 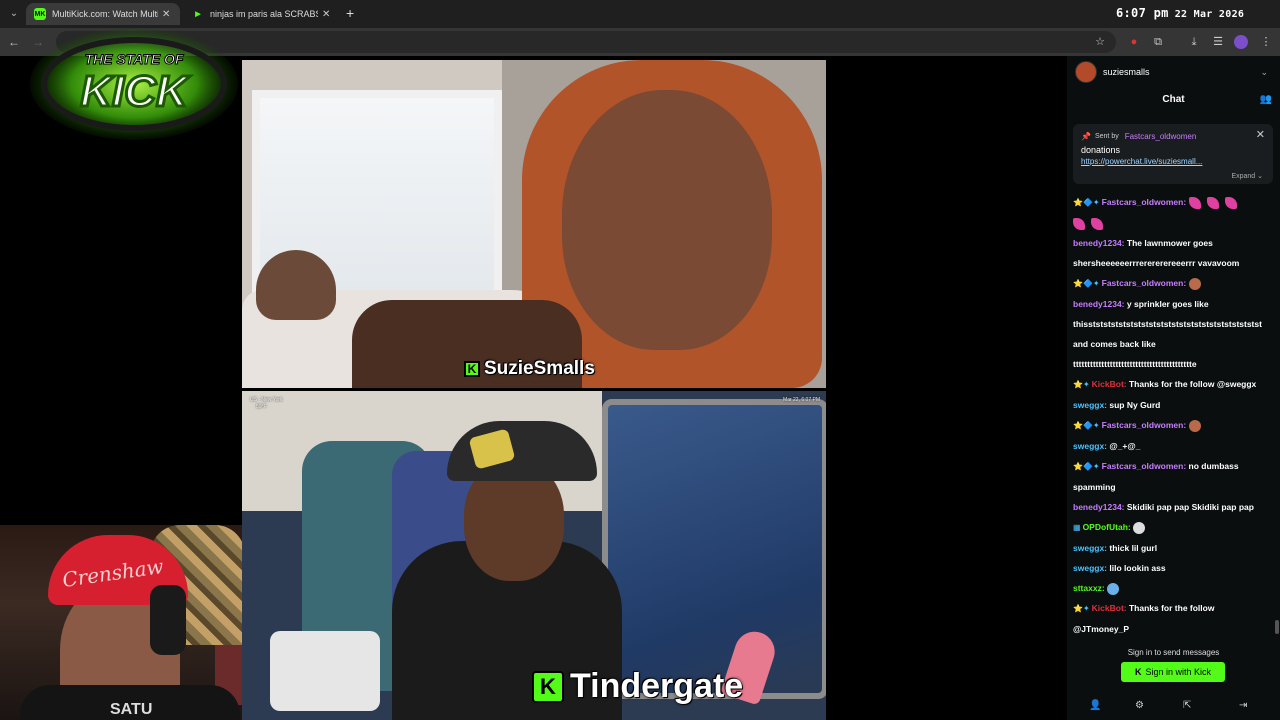 What do you see at coordinates (353, 13) in the screenshot?
I see `new-tab-button: +` at bounding box center [353, 13].